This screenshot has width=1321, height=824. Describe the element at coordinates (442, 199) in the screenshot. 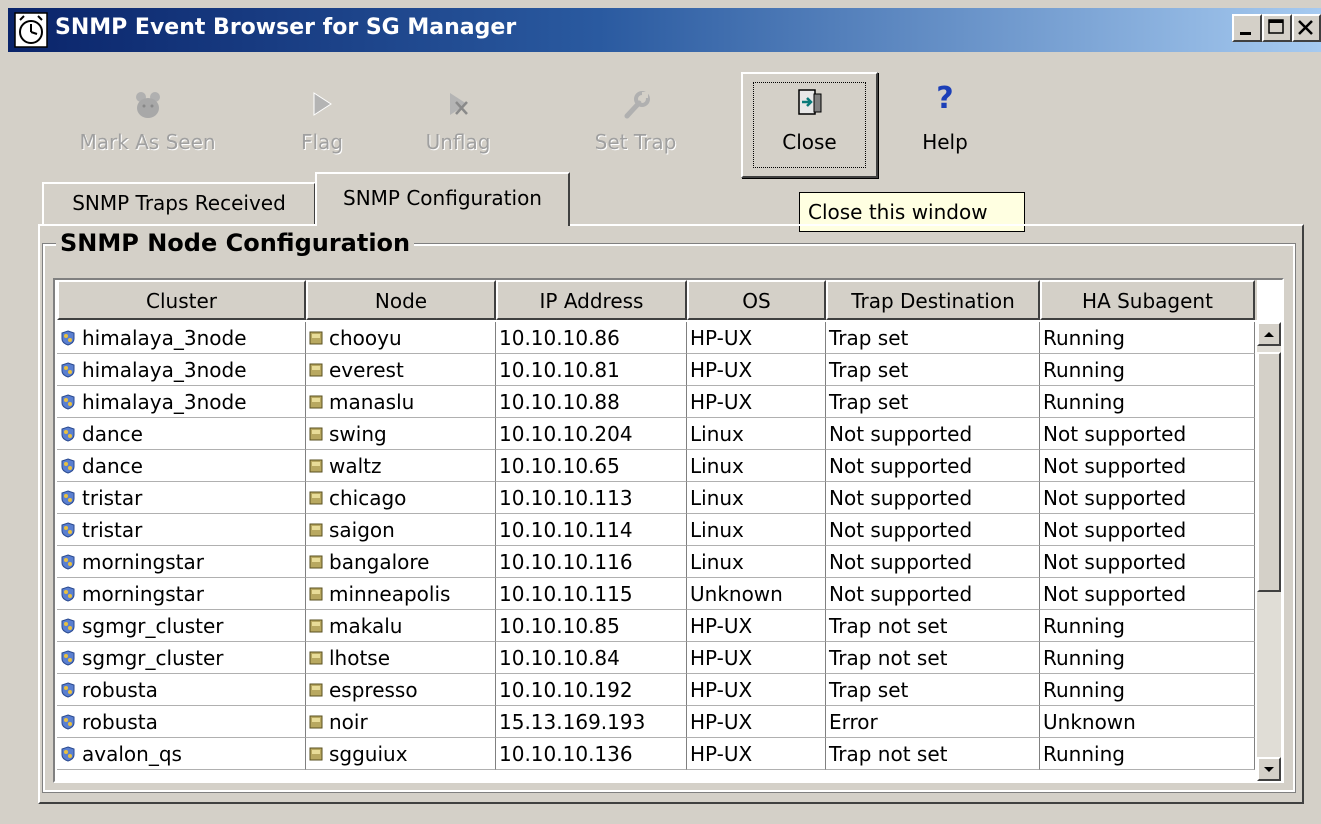

I see `tab-snmp-configuration: SNMP Configuration` at that location.